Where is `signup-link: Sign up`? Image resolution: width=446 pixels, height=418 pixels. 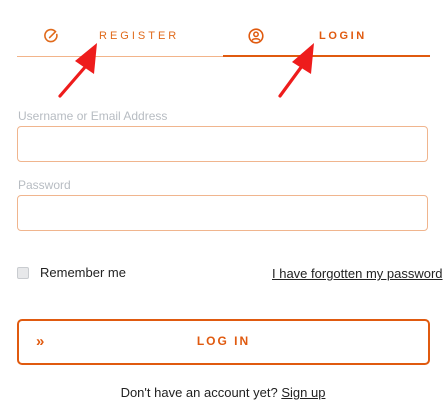 signup-link: Sign up is located at coordinates (303, 392).